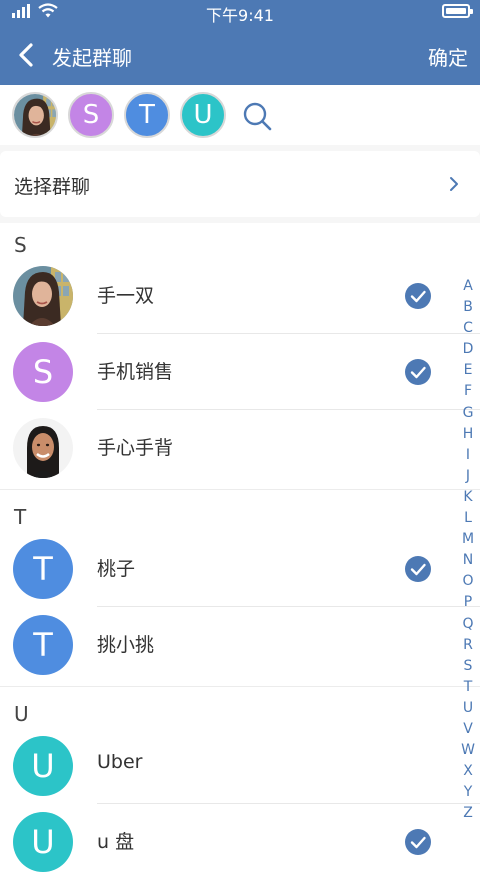 The width and height of the screenshot is (480, 880). Describe the element at coordinates (240, 645) in the screenshot. I see `contact-row: T 挑小挑` at that location.